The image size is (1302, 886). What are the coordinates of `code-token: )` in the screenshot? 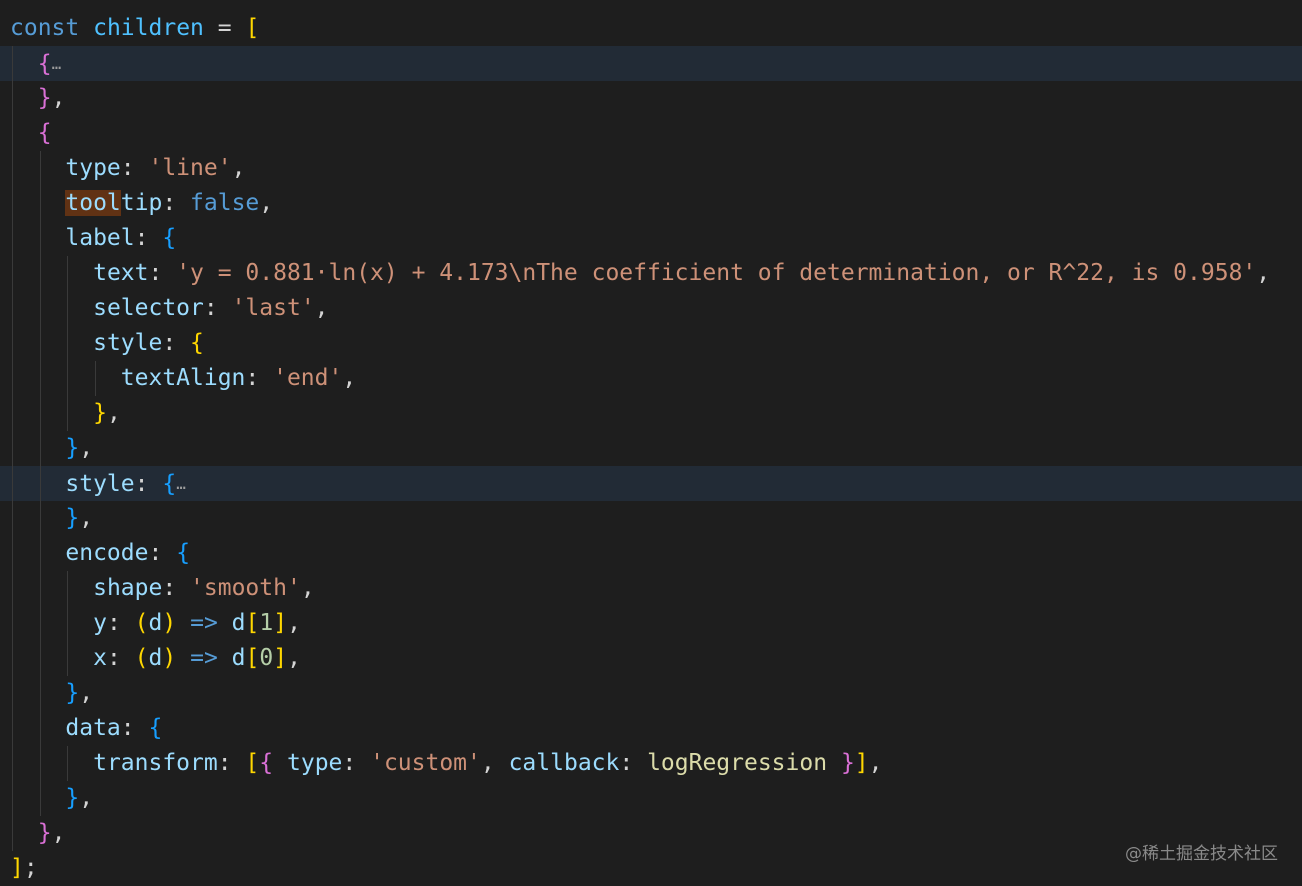 It's located at (169, 623).